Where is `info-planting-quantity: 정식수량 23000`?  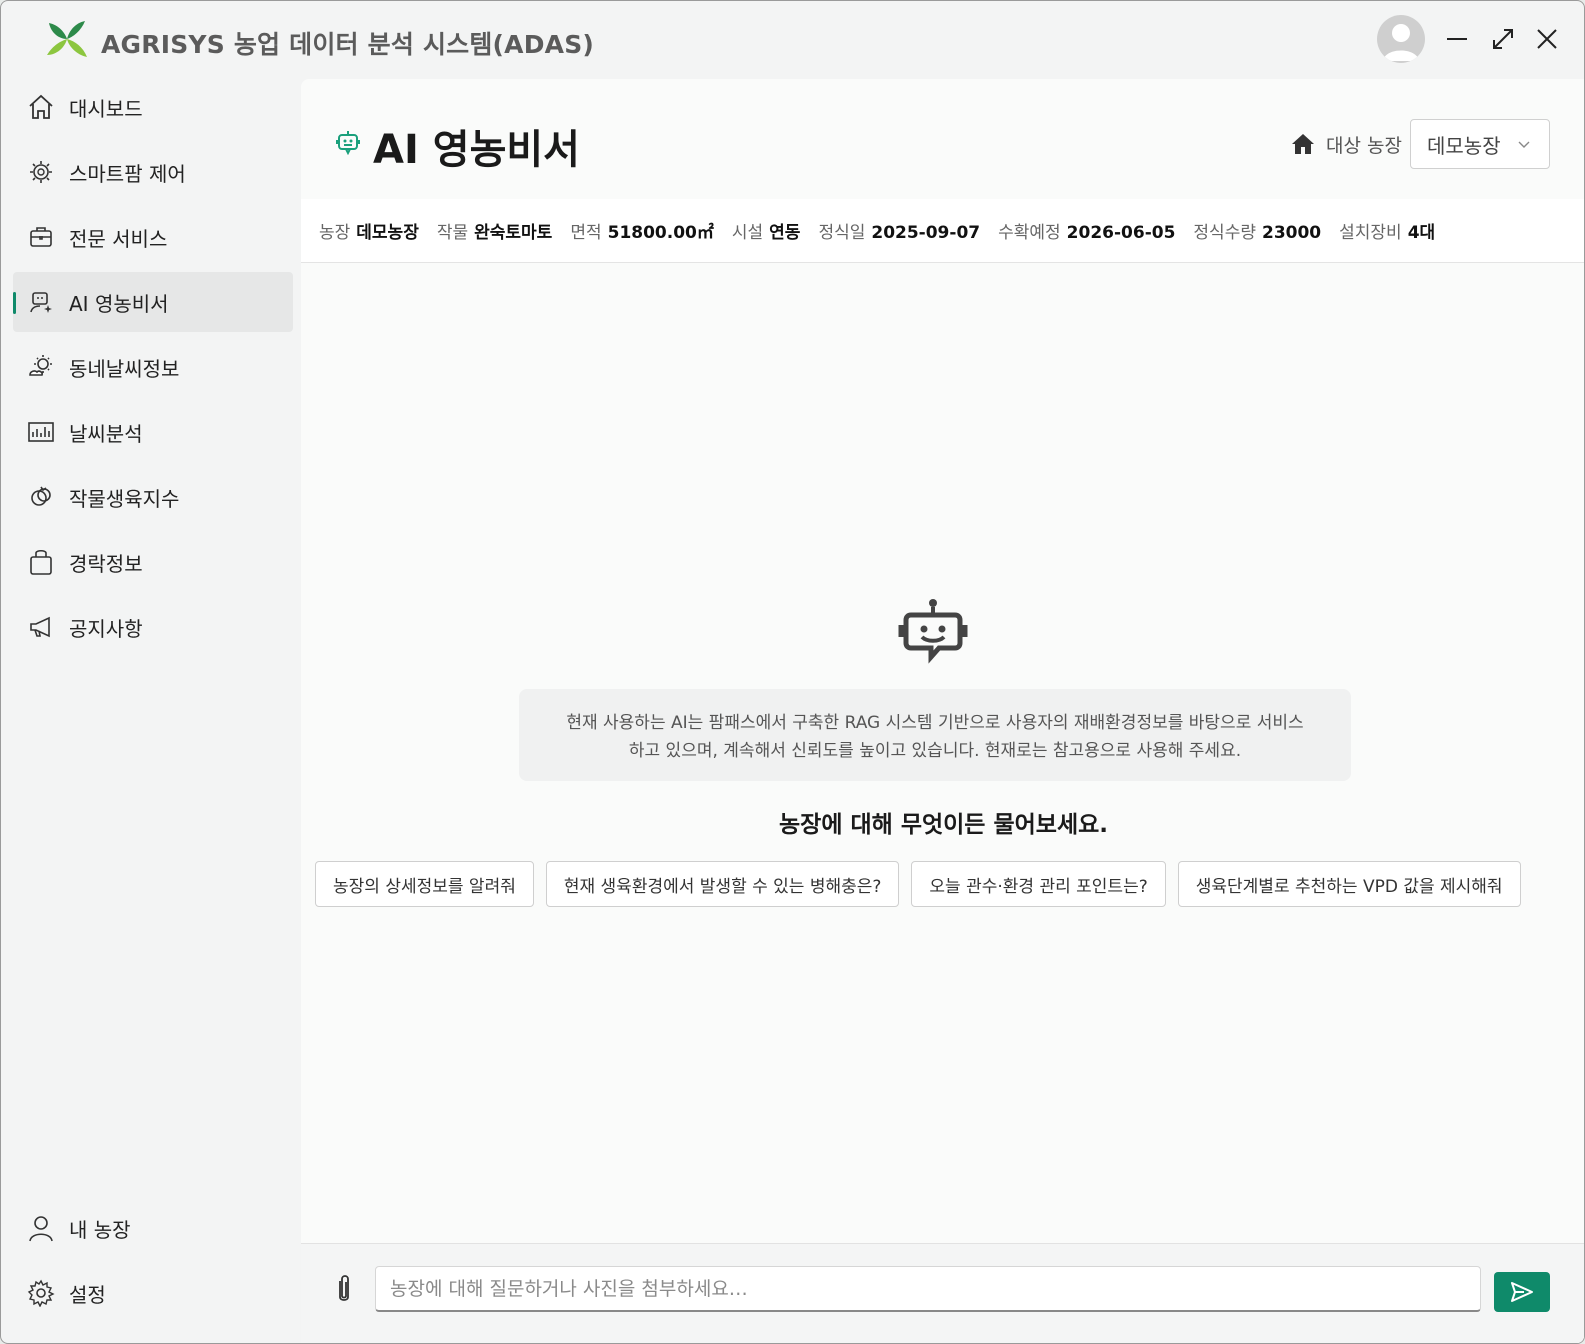
info-planting-quantity: 정식수량 23000 is located at coordinates (1257, 233).